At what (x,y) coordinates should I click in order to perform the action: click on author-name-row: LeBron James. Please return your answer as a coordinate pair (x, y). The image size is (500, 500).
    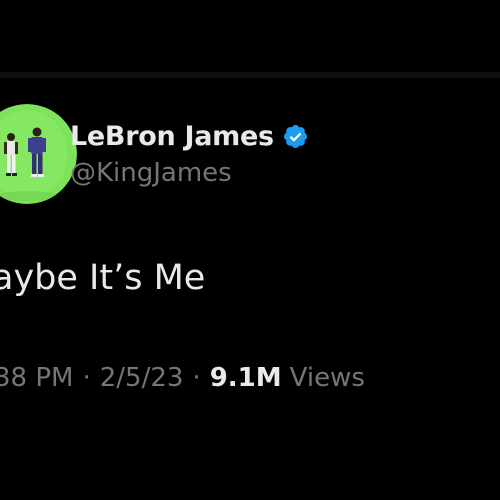
    Looking at the image, I should click on (189, 136).